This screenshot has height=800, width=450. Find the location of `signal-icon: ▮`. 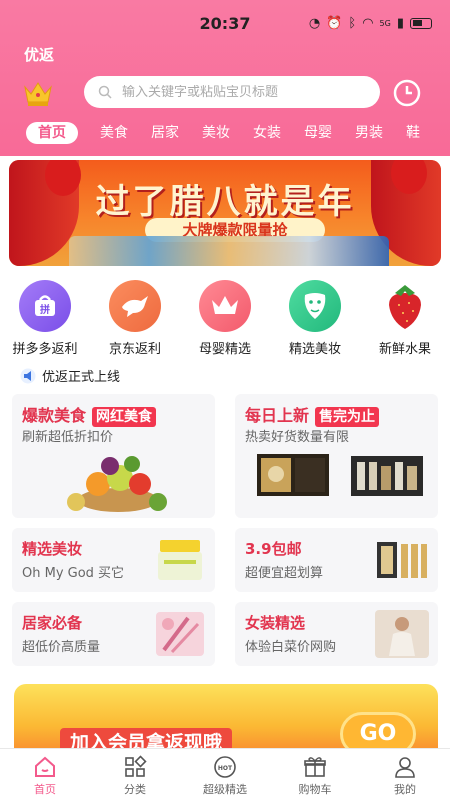

signal-icon: ▮ is located at coordinates (400, 23).